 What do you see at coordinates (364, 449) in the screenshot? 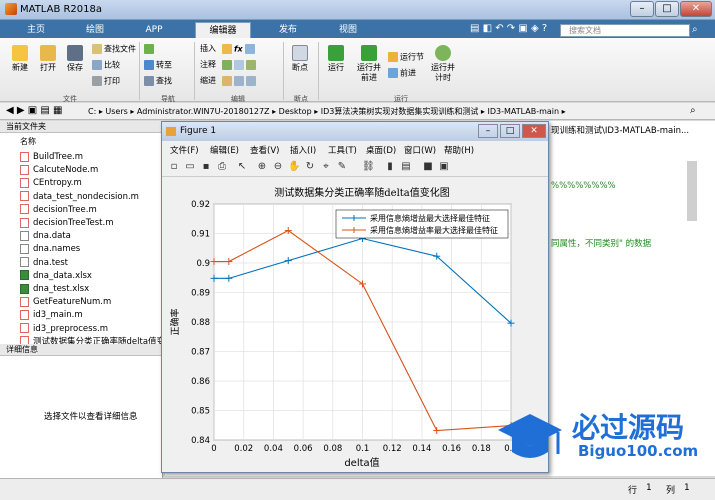
I see `x-axis-ticks: 0 0.02 0.04 0.06 0.08 0.1 0.12 0.14 0.16 0.18 0.2` at bounding box center [364, 449].